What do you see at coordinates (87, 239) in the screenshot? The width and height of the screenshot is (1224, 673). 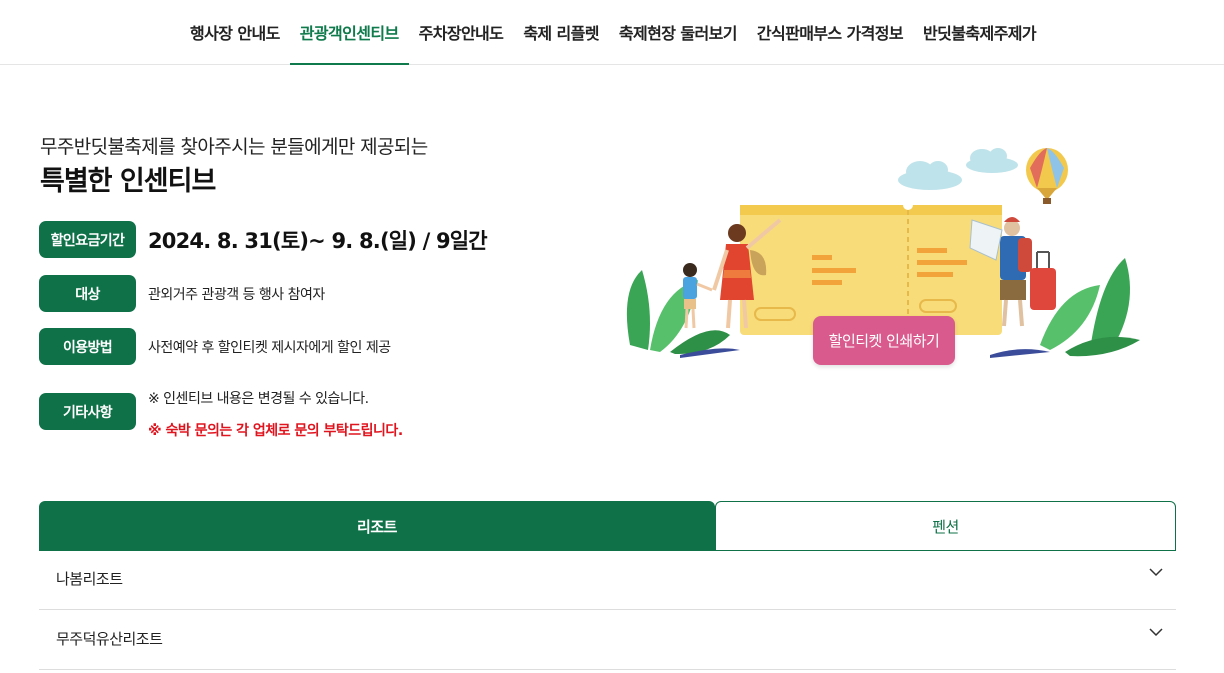 I see `period-badge: 할인요금기간` at bounding box center [87, 239].